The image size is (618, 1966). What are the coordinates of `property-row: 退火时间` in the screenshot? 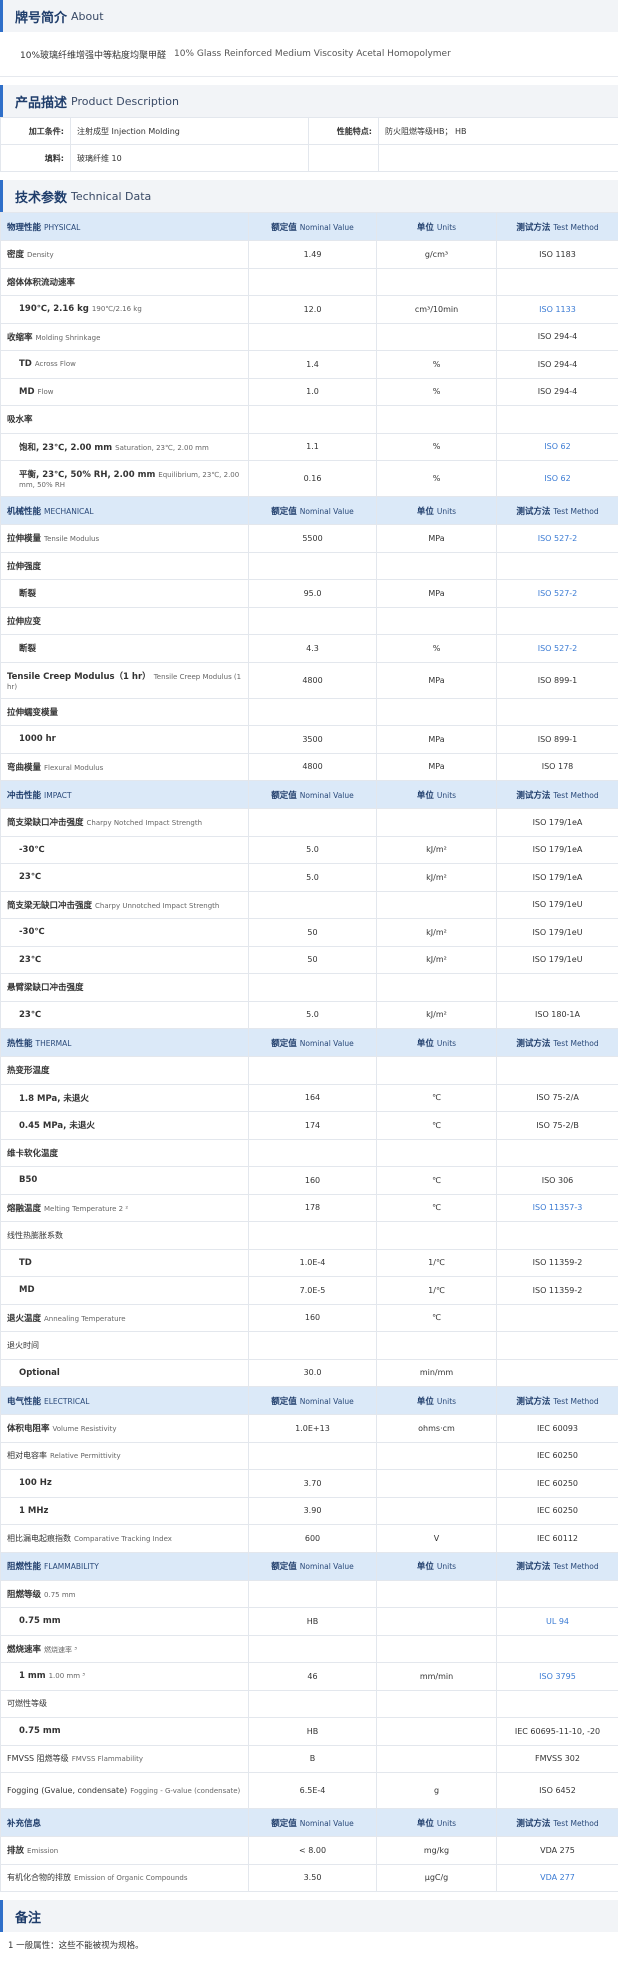 It's located at (309, 1345).